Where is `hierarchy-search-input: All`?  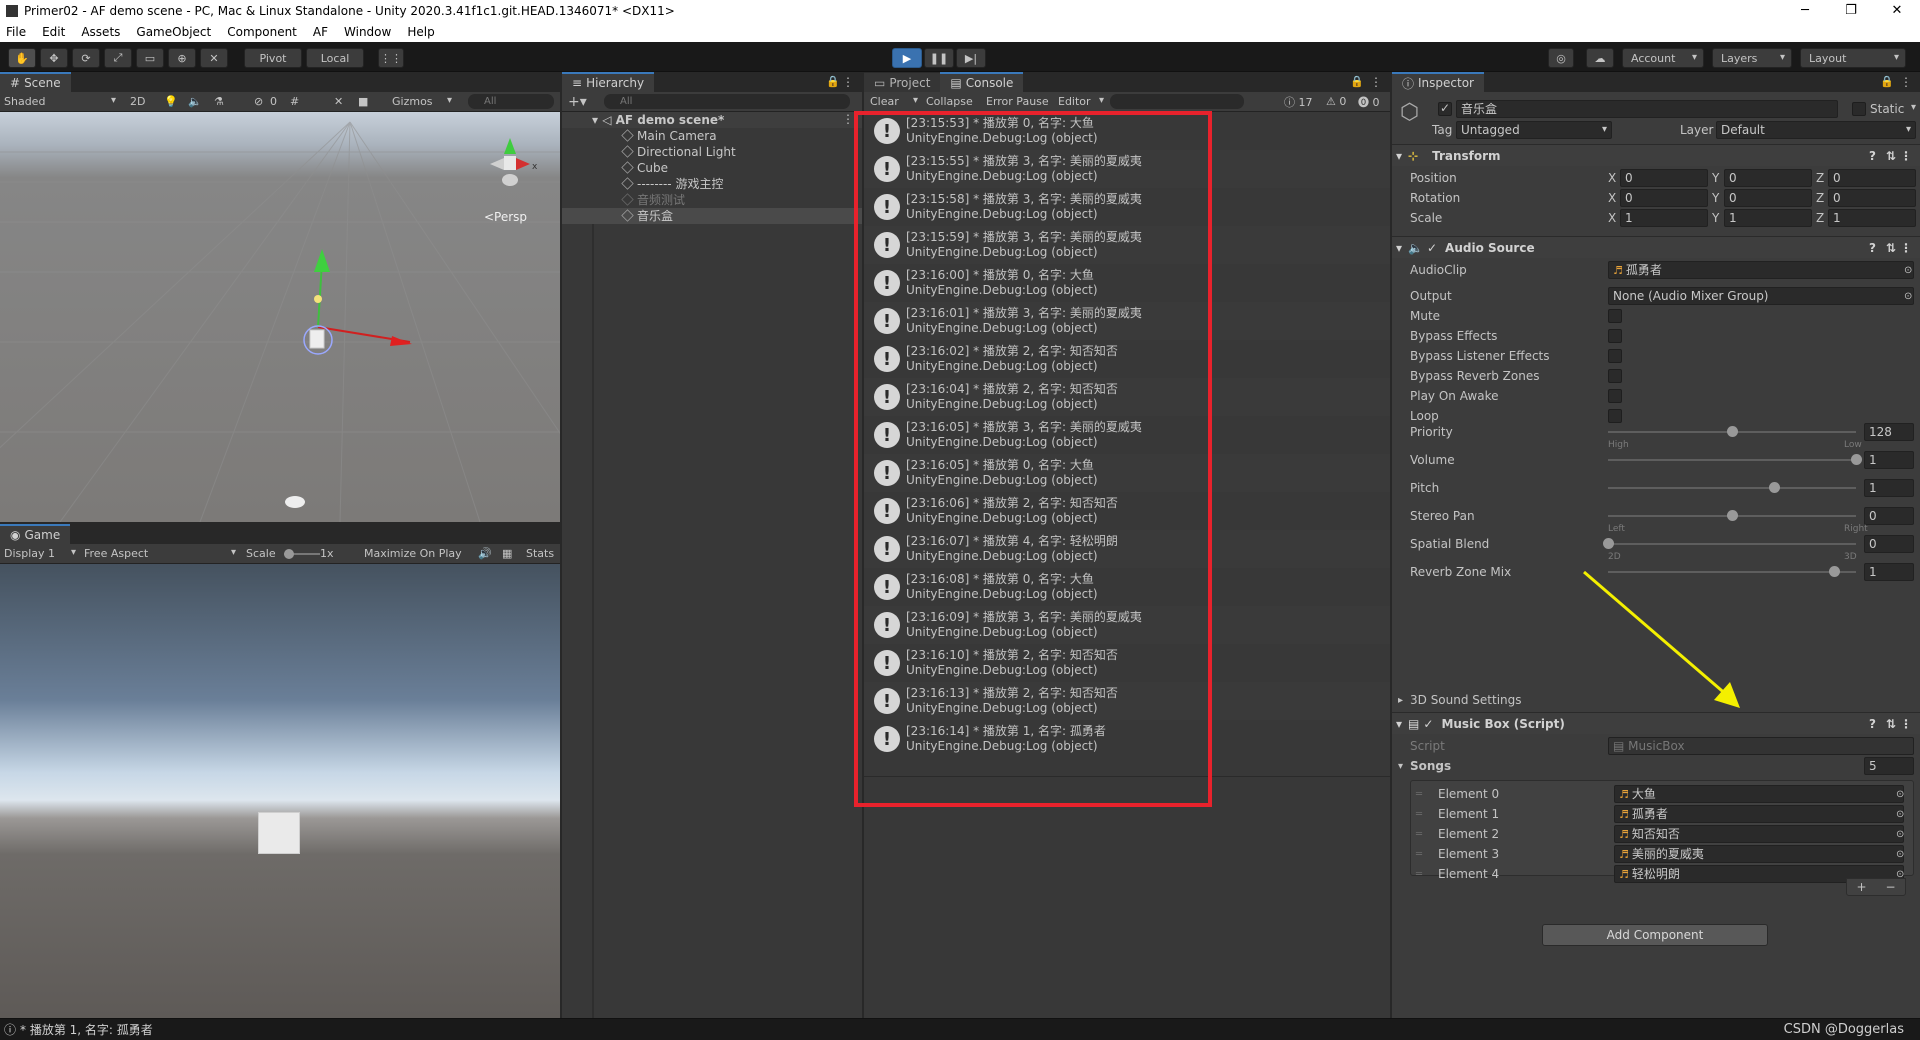
hierarchy-search-input: All is located at coordinates (727, 101).